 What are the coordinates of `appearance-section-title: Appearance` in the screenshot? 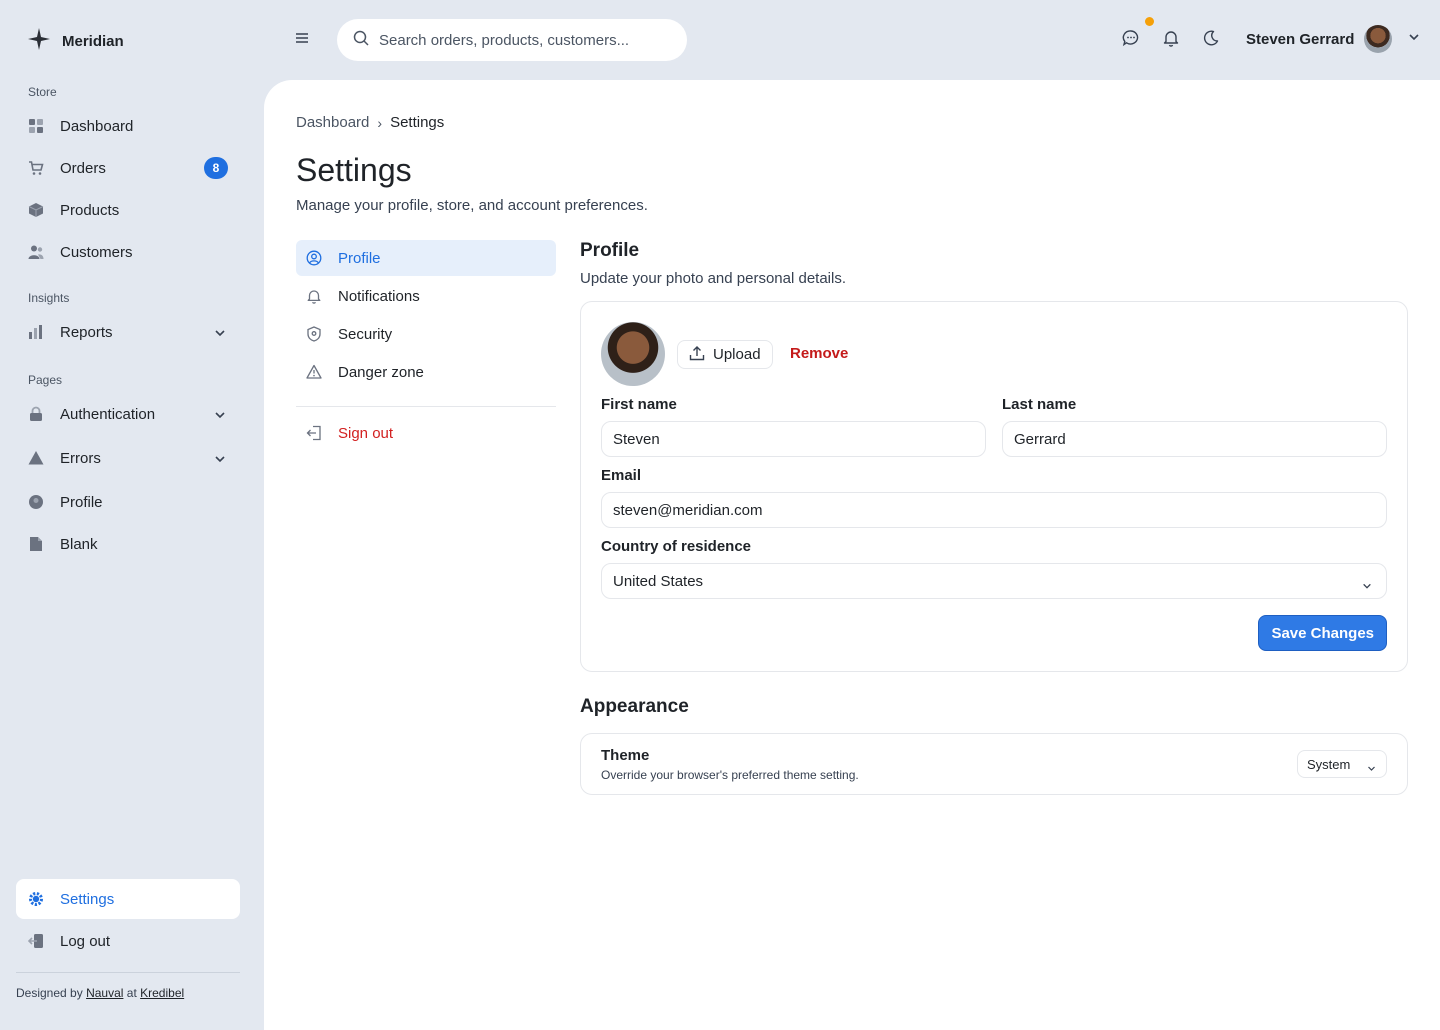 It's located at (634, 706).